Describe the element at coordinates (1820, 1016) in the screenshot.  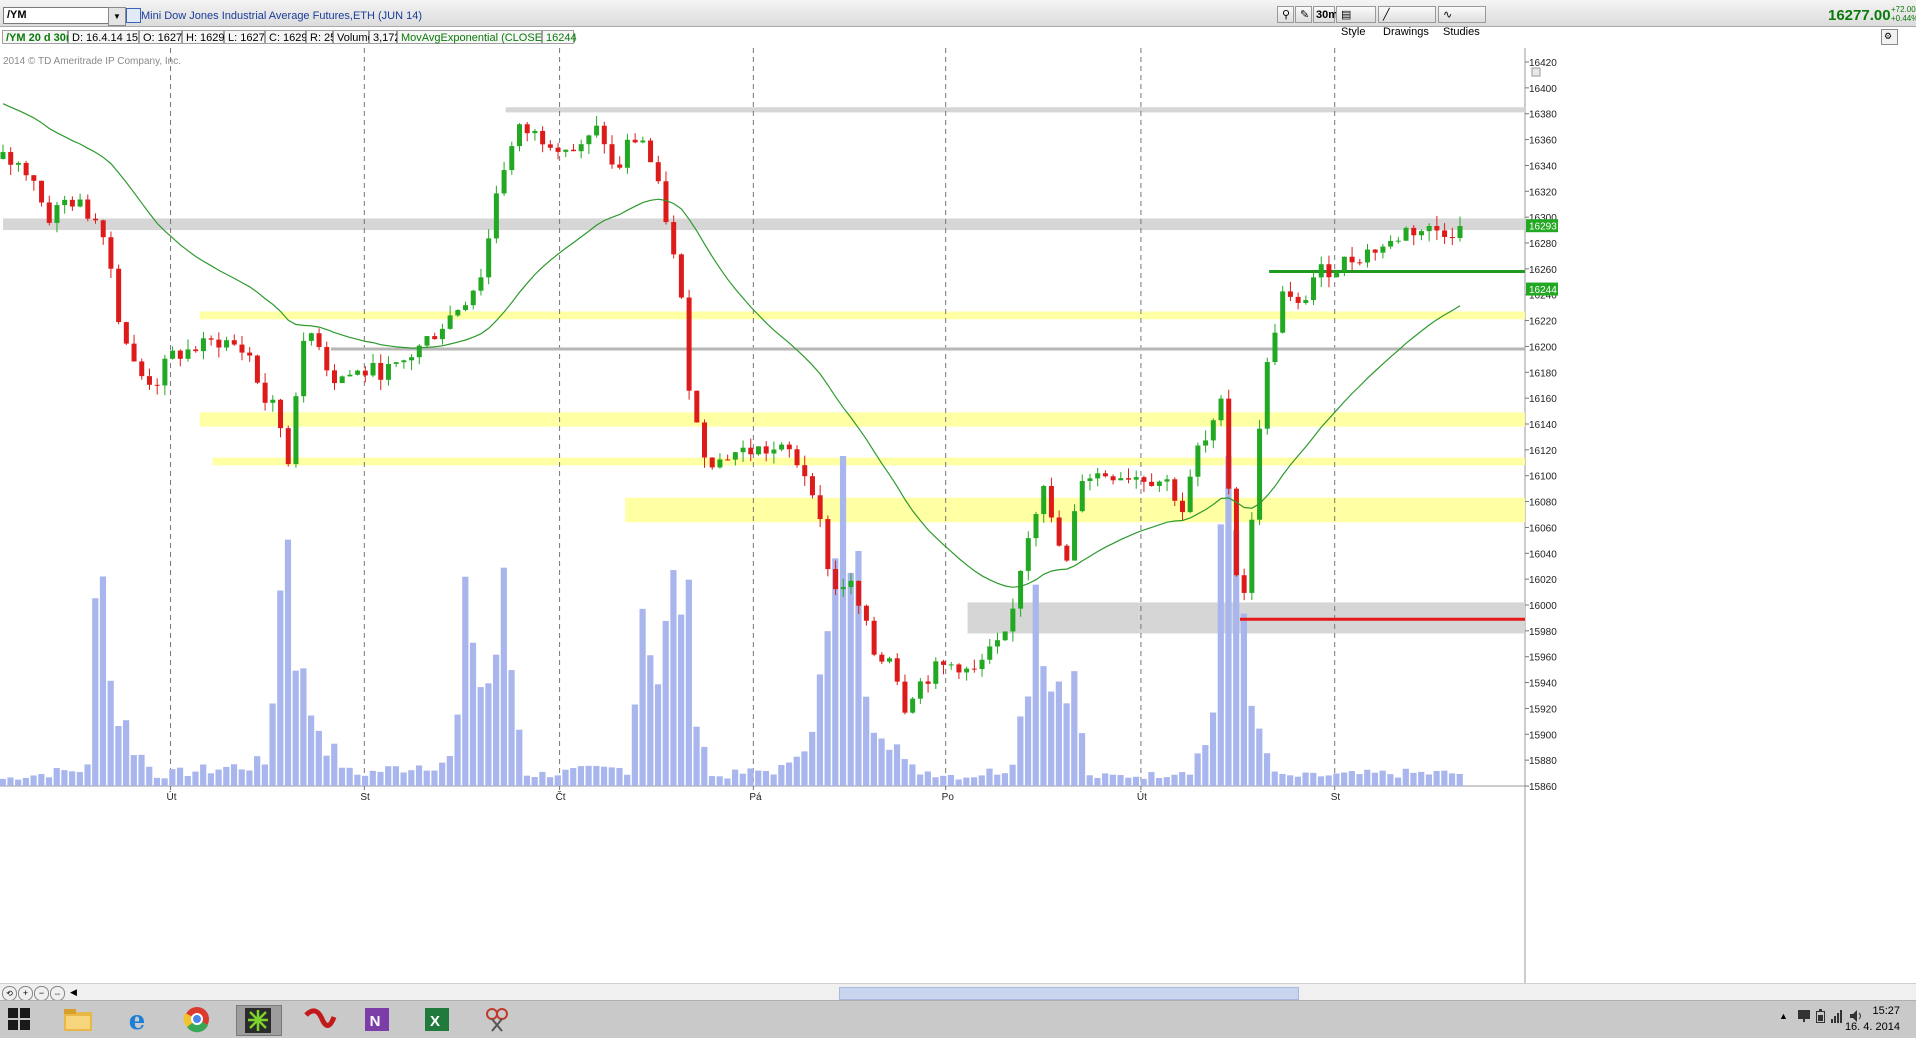
I see `battery-icon` at that location.